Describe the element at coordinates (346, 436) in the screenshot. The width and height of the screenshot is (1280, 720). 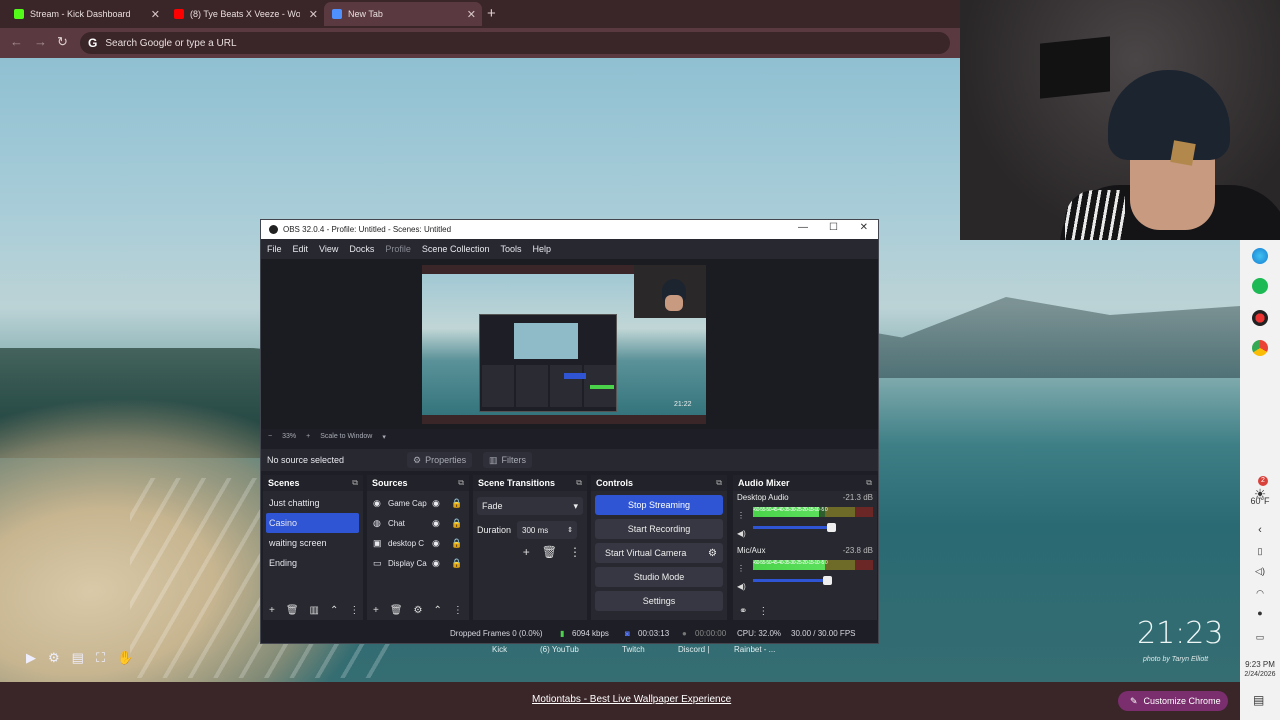
I see `scale-mode: Scale to Window` at that location.